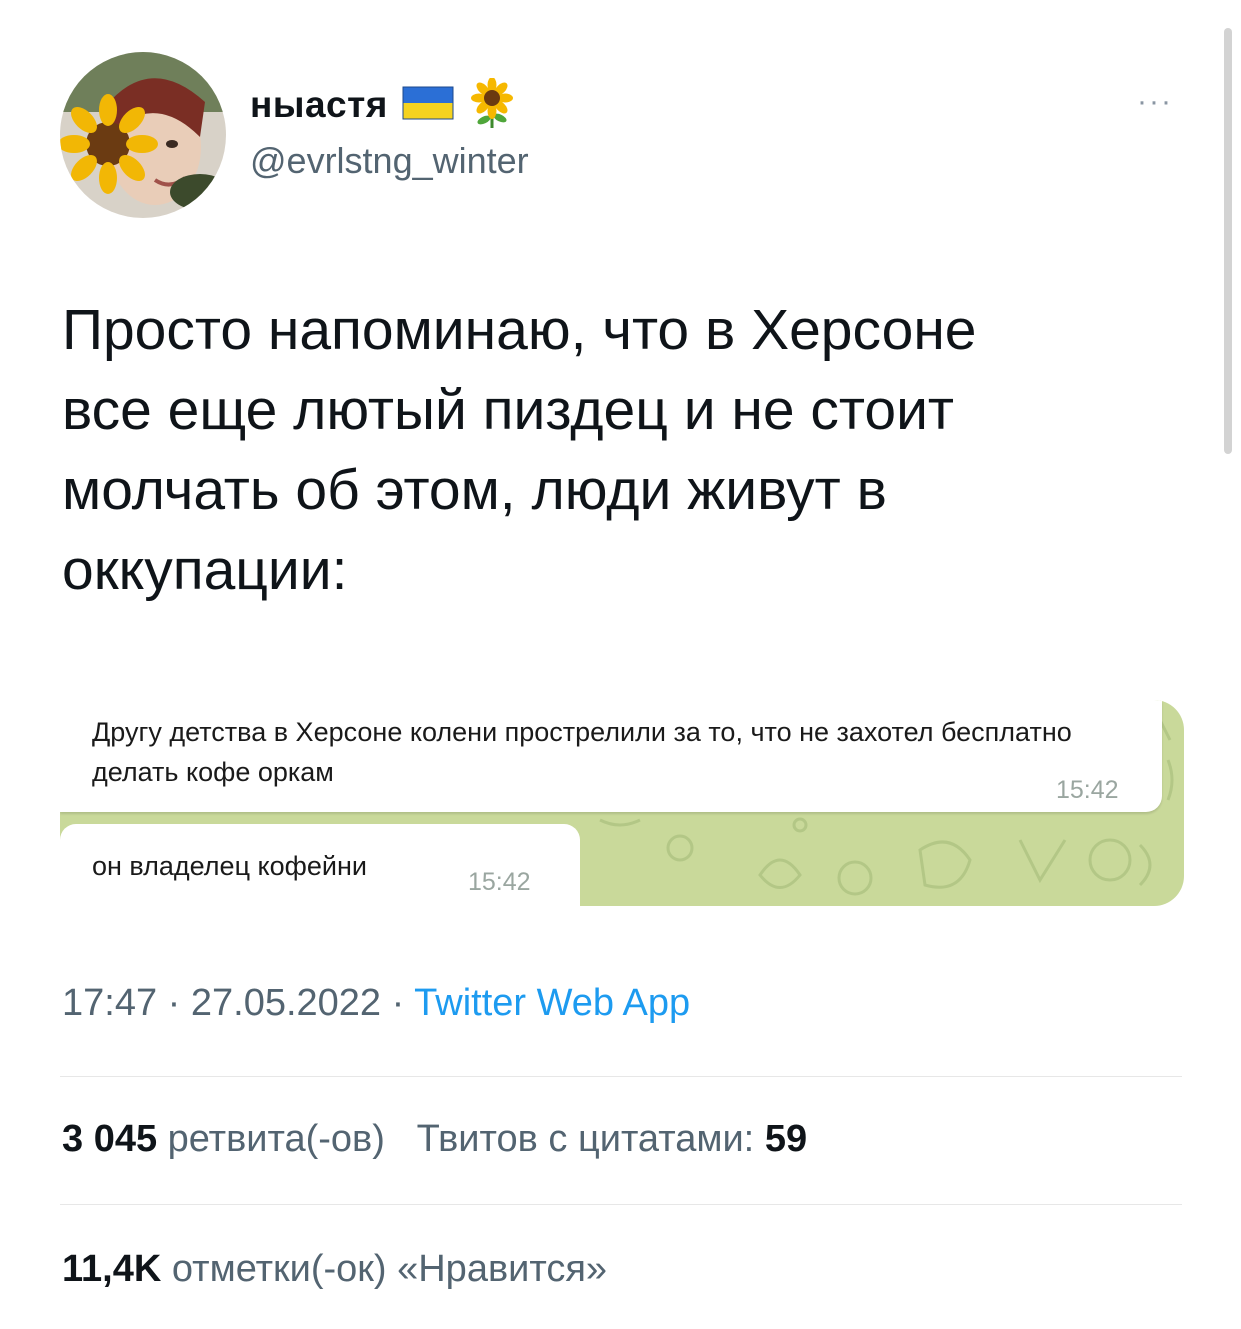 This screenshot has width=1241, height=1329. Describe the element at coordinates (276, 1139) in the screenshot. I see `retweets-label: ретвита(-ов)` at that location.